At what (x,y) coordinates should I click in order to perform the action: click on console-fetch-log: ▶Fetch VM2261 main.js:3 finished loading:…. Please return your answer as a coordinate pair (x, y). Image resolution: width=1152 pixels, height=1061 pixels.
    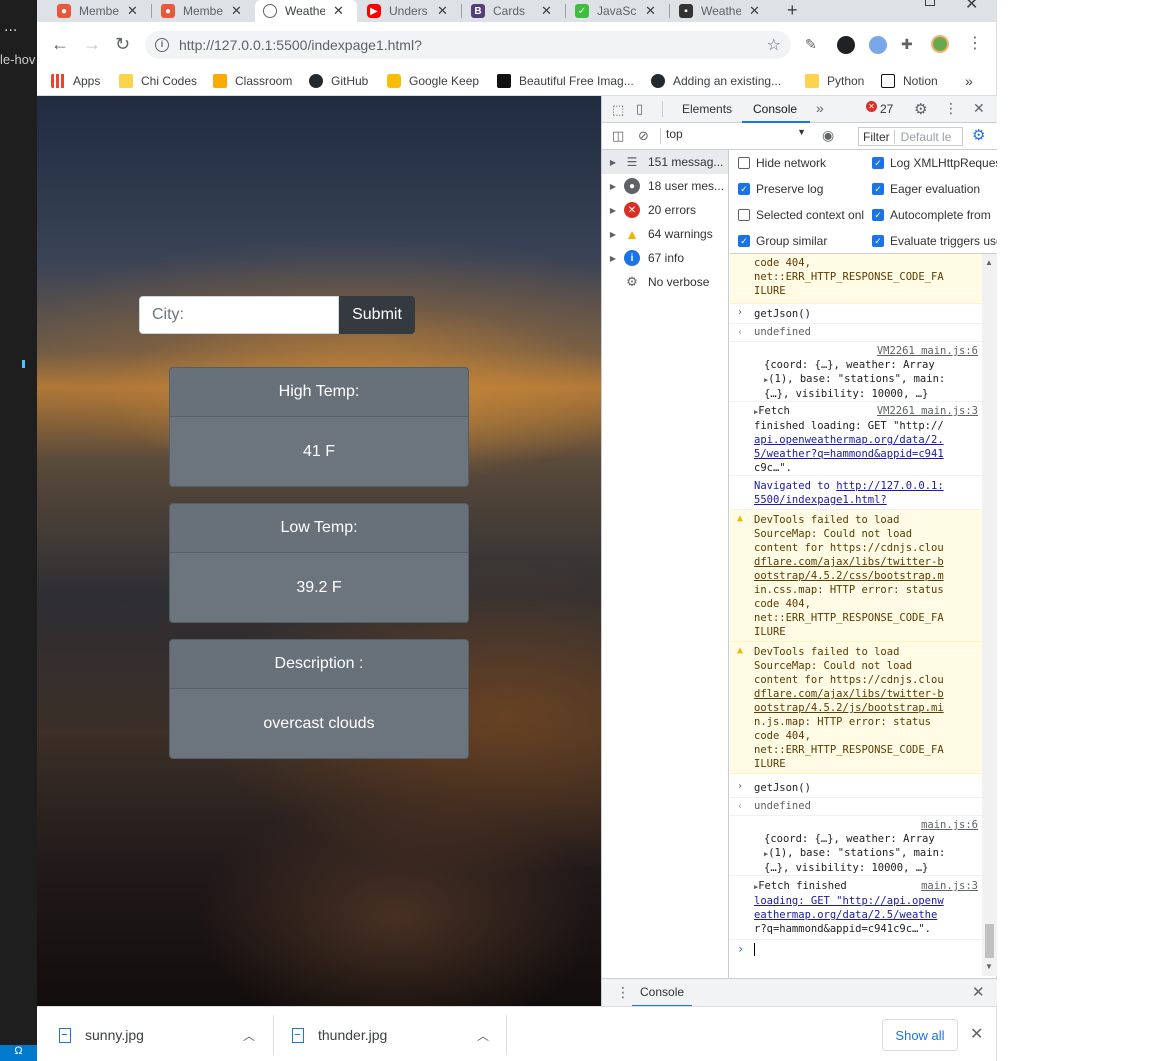
    Looking at the image, I should click on (856, 439).